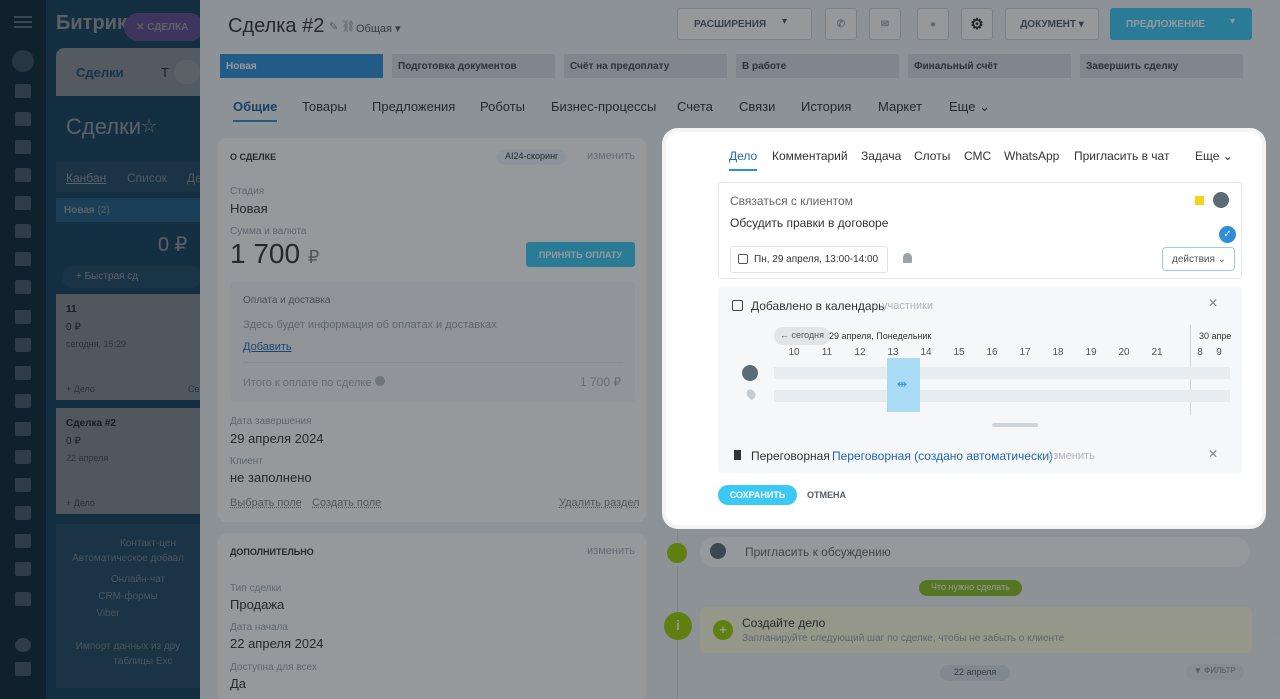 The width and height of the screenshot is (1280, 699). I want to click on responsible-avatar, so click(1221, 200).